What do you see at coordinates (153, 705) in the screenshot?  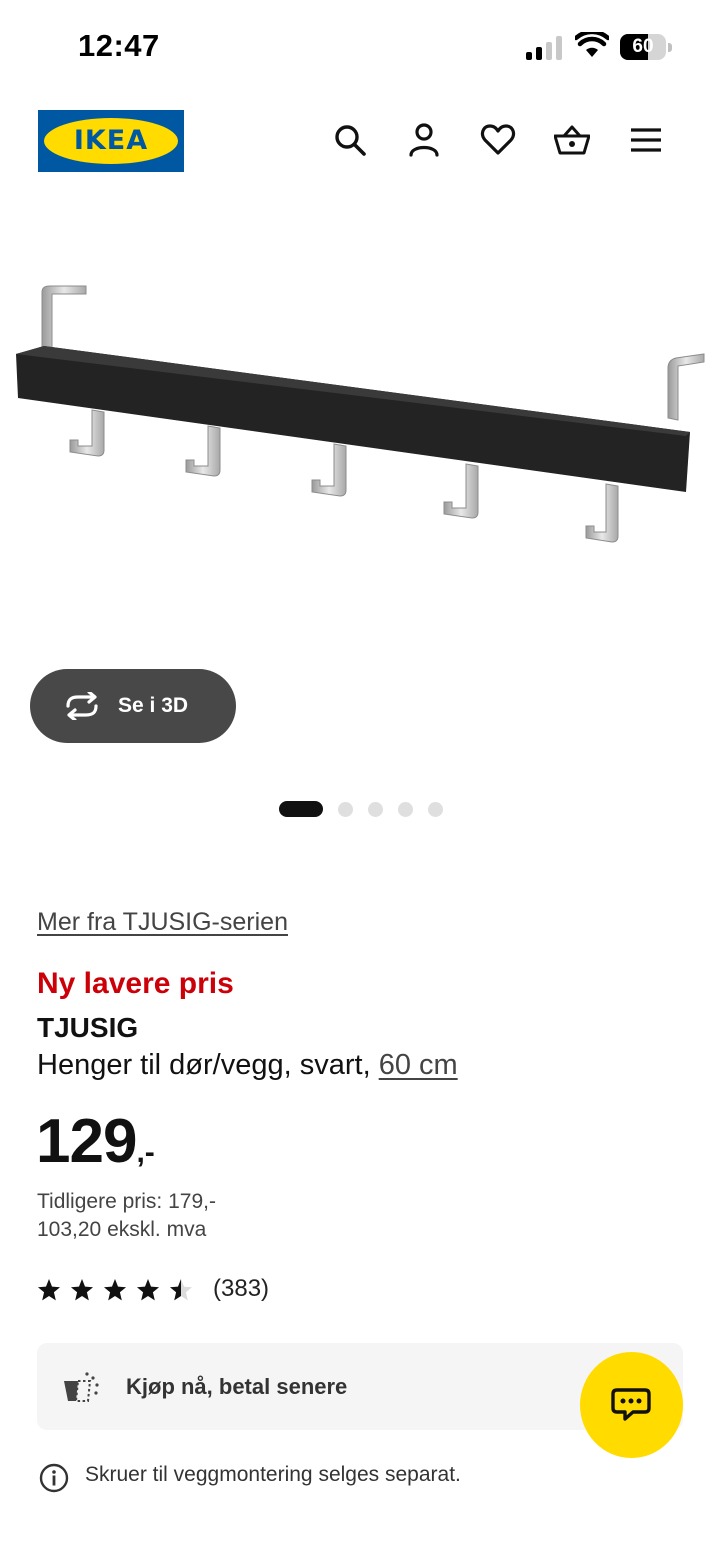 I see `see-in-3d-label: Se i 3D` at bounding box center [153, 705].